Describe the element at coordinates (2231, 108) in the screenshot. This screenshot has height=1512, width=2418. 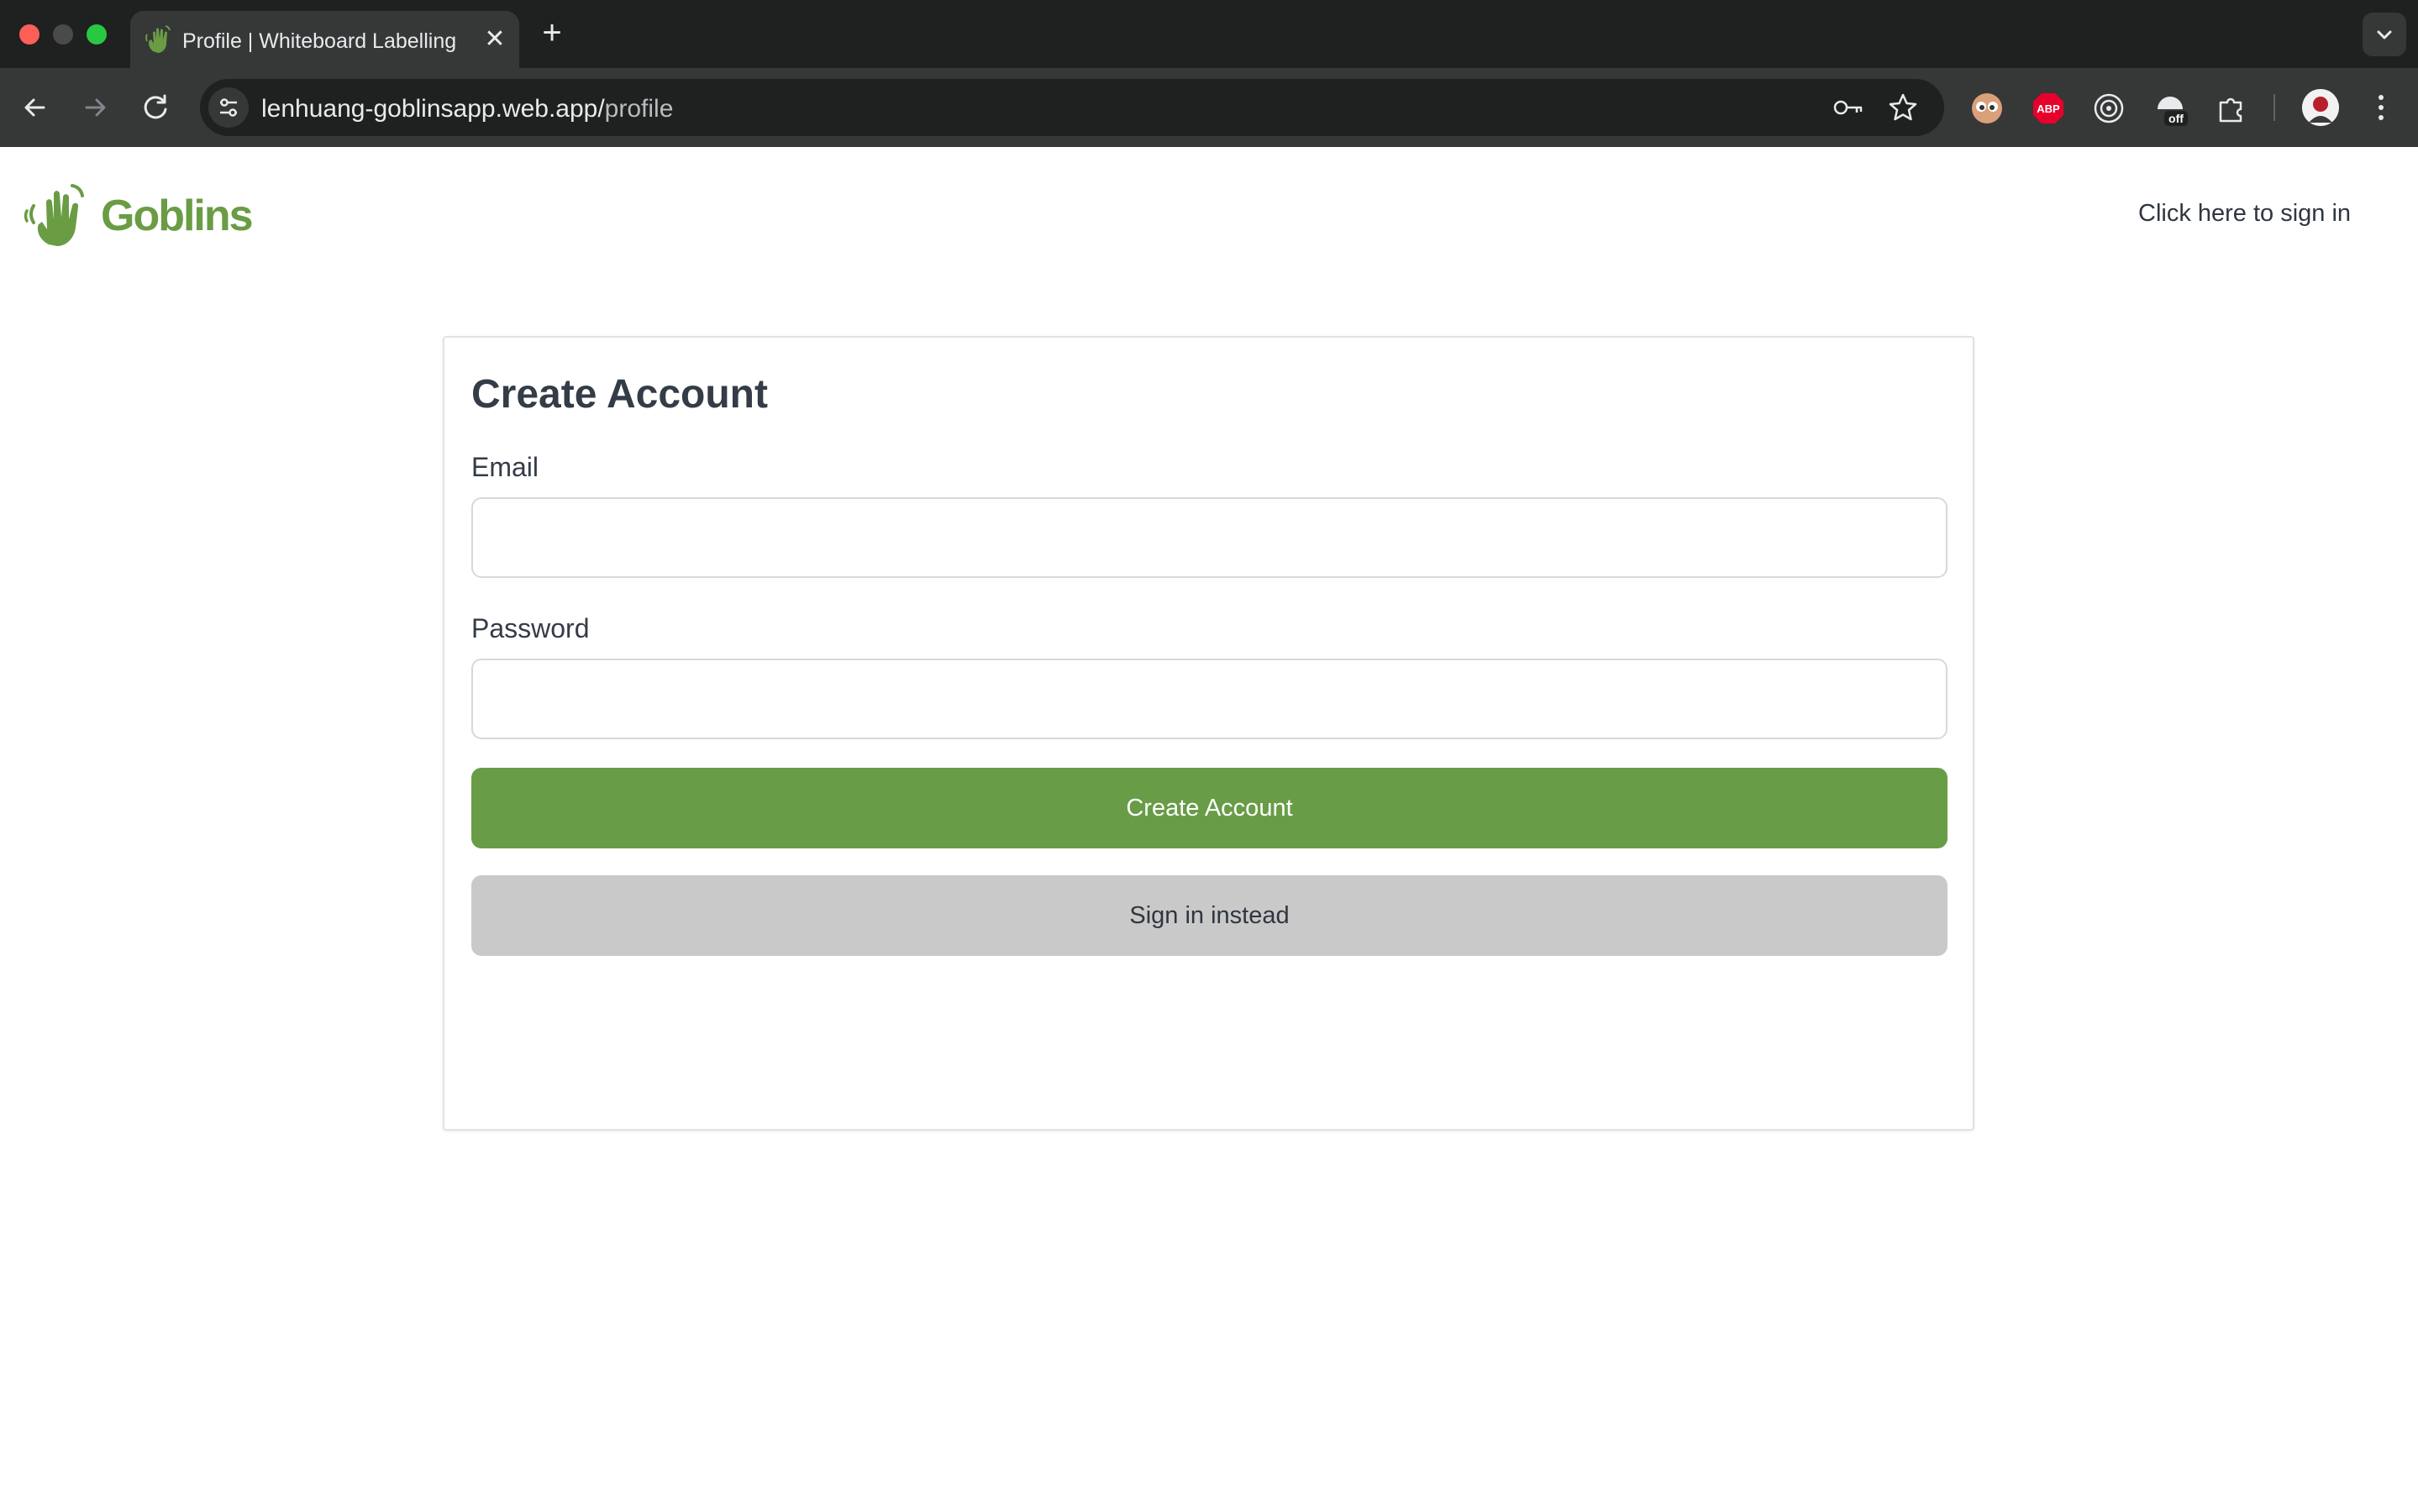
I see `puzzle-extensions-icon` at that location.